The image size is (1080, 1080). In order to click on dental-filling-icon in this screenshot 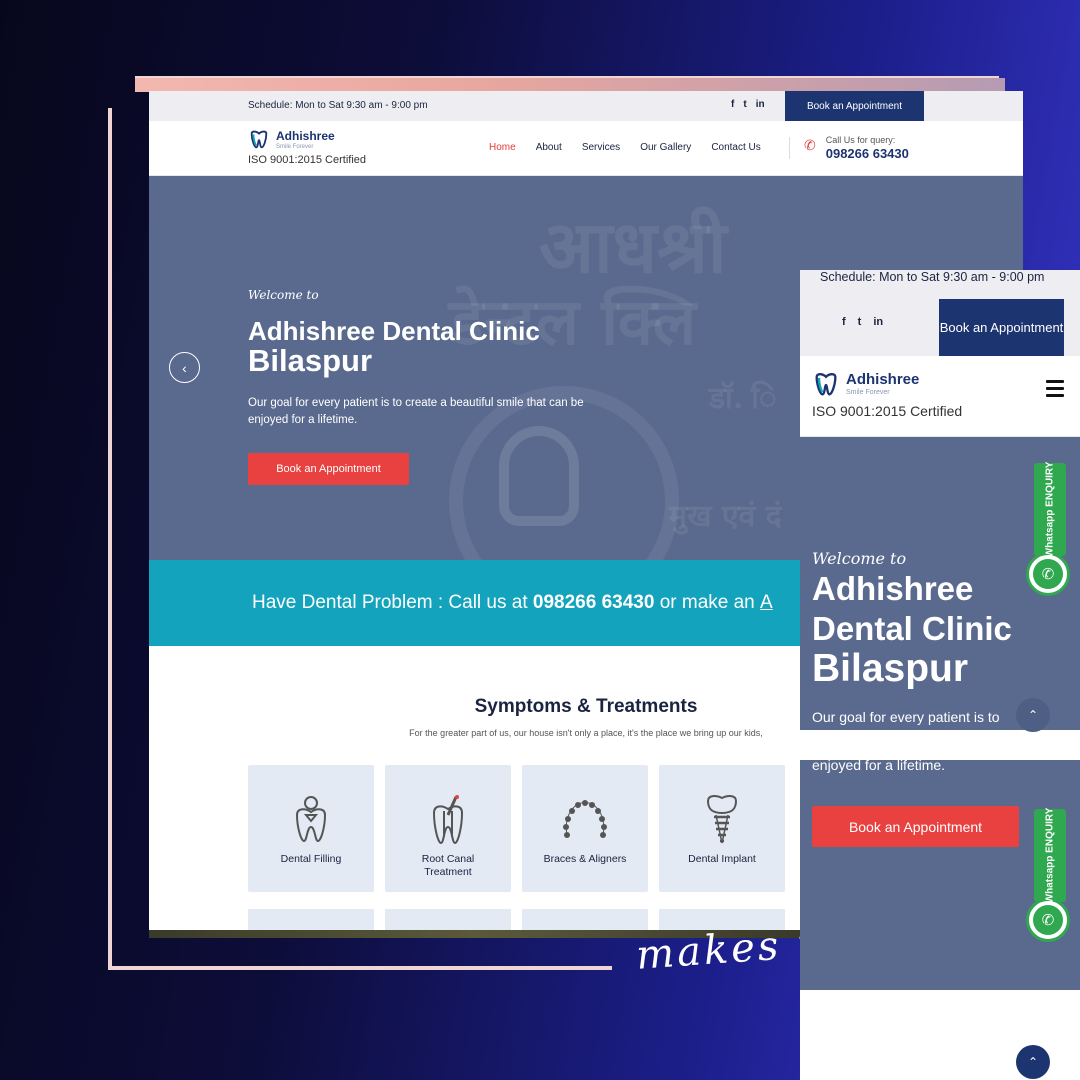, I will do `click(311, 819)`.